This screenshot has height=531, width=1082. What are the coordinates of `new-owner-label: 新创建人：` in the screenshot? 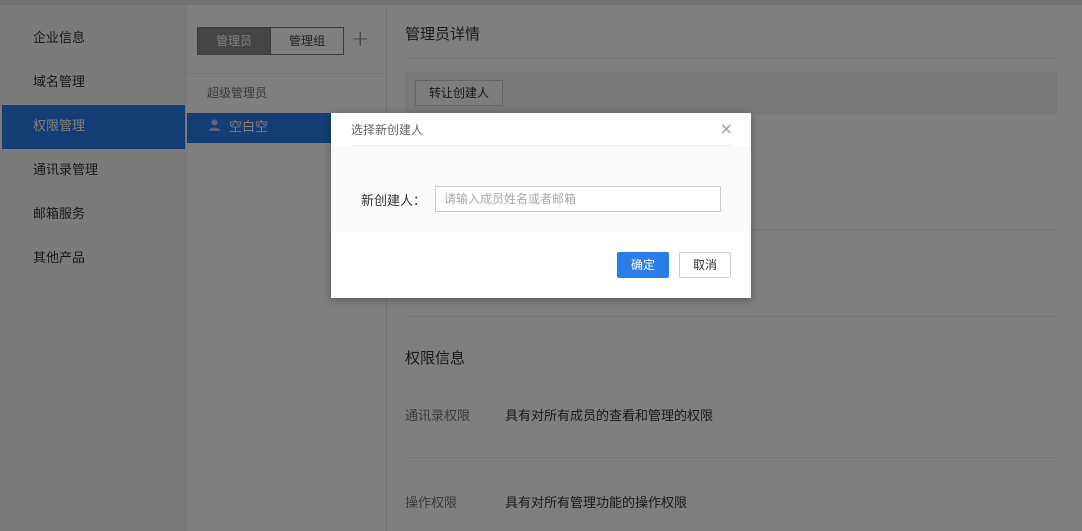 It's located at (394, 201).